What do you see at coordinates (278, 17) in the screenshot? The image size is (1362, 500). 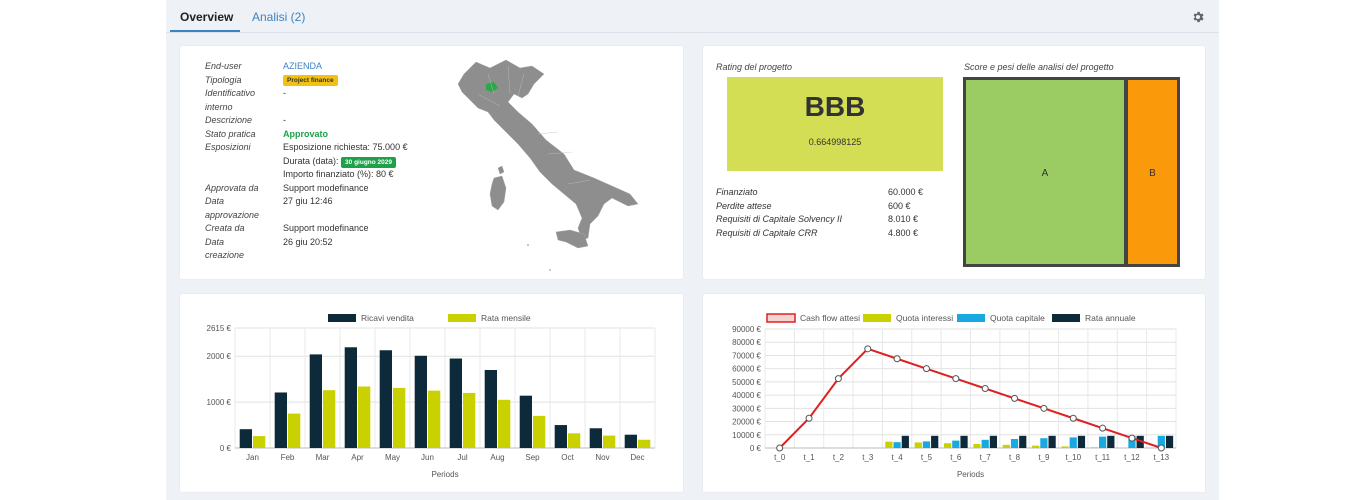 I see `tab-analisi: Analisi (2)` at bounding box center [278, 17].